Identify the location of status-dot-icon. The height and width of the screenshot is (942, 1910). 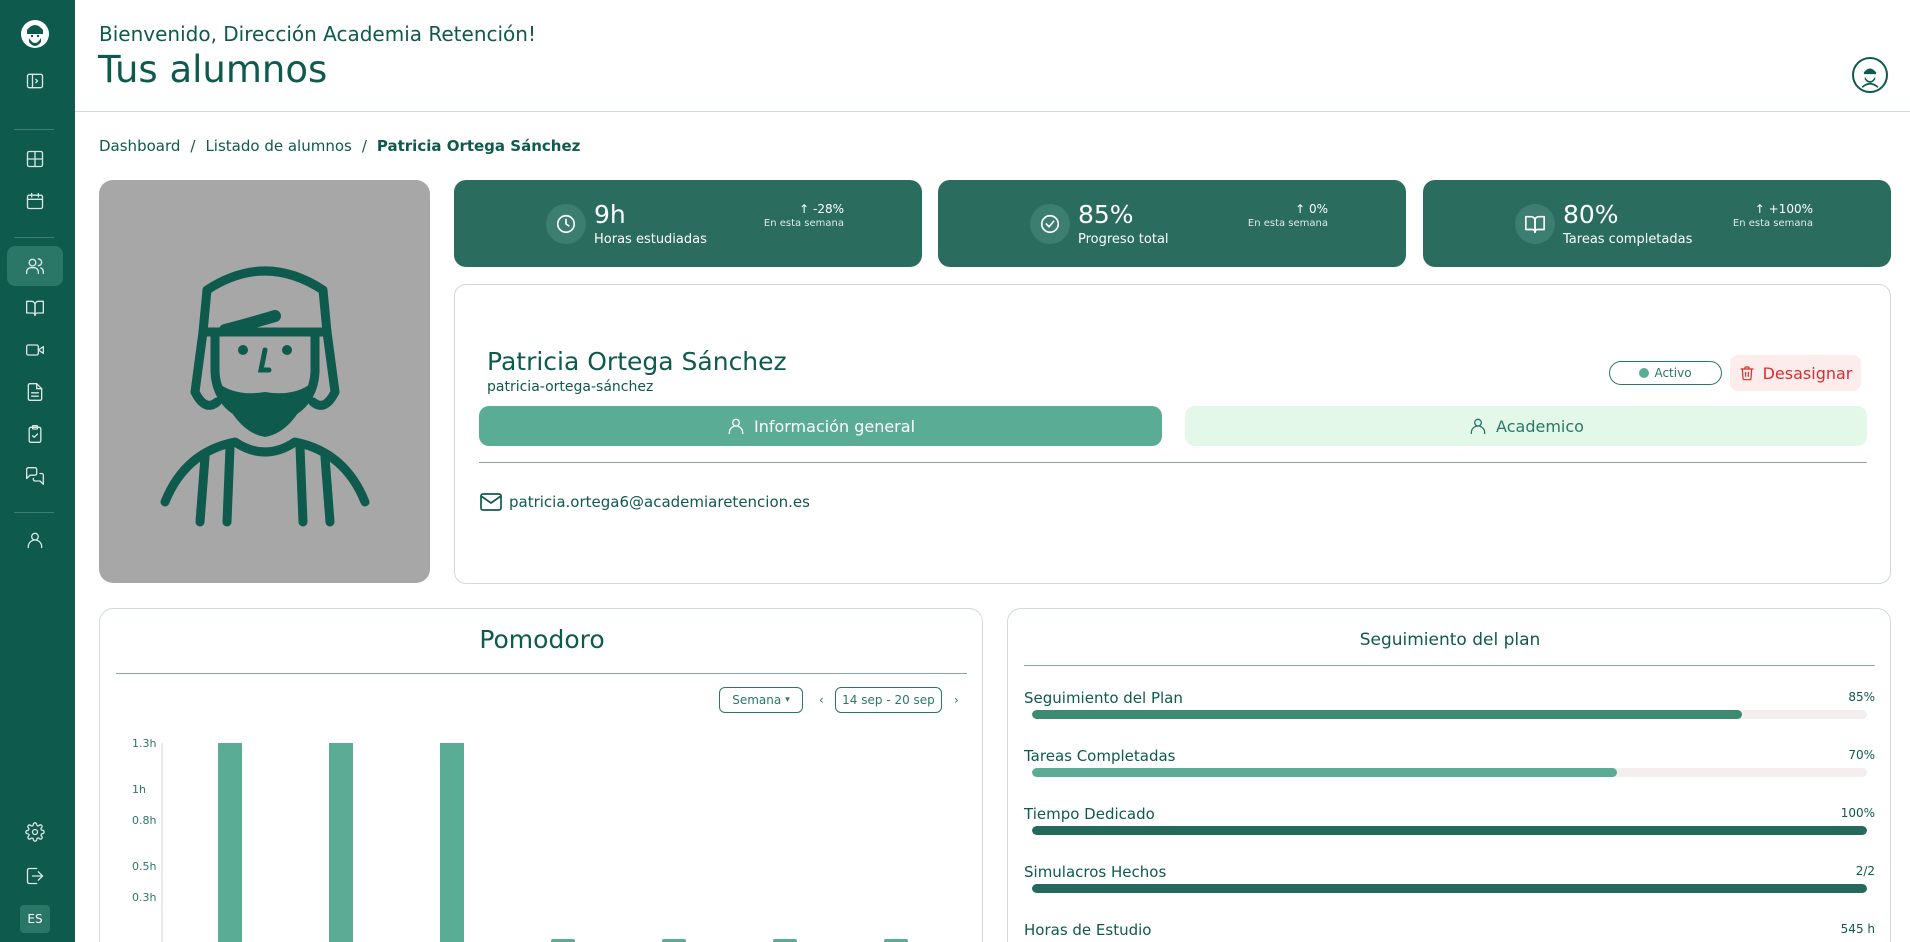
(1644, 373).